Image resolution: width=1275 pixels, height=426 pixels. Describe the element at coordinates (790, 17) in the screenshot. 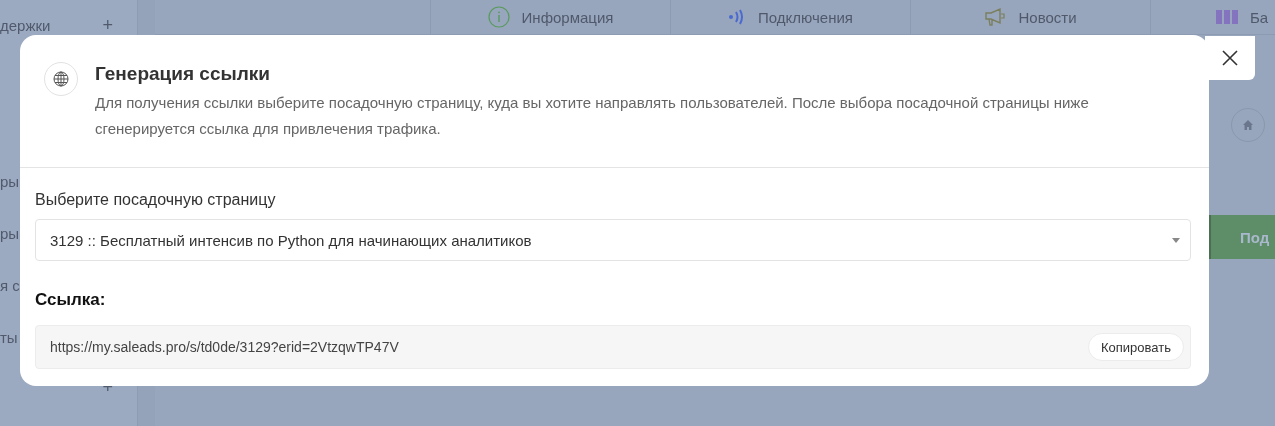

I see `tab: Подключения` at that location.